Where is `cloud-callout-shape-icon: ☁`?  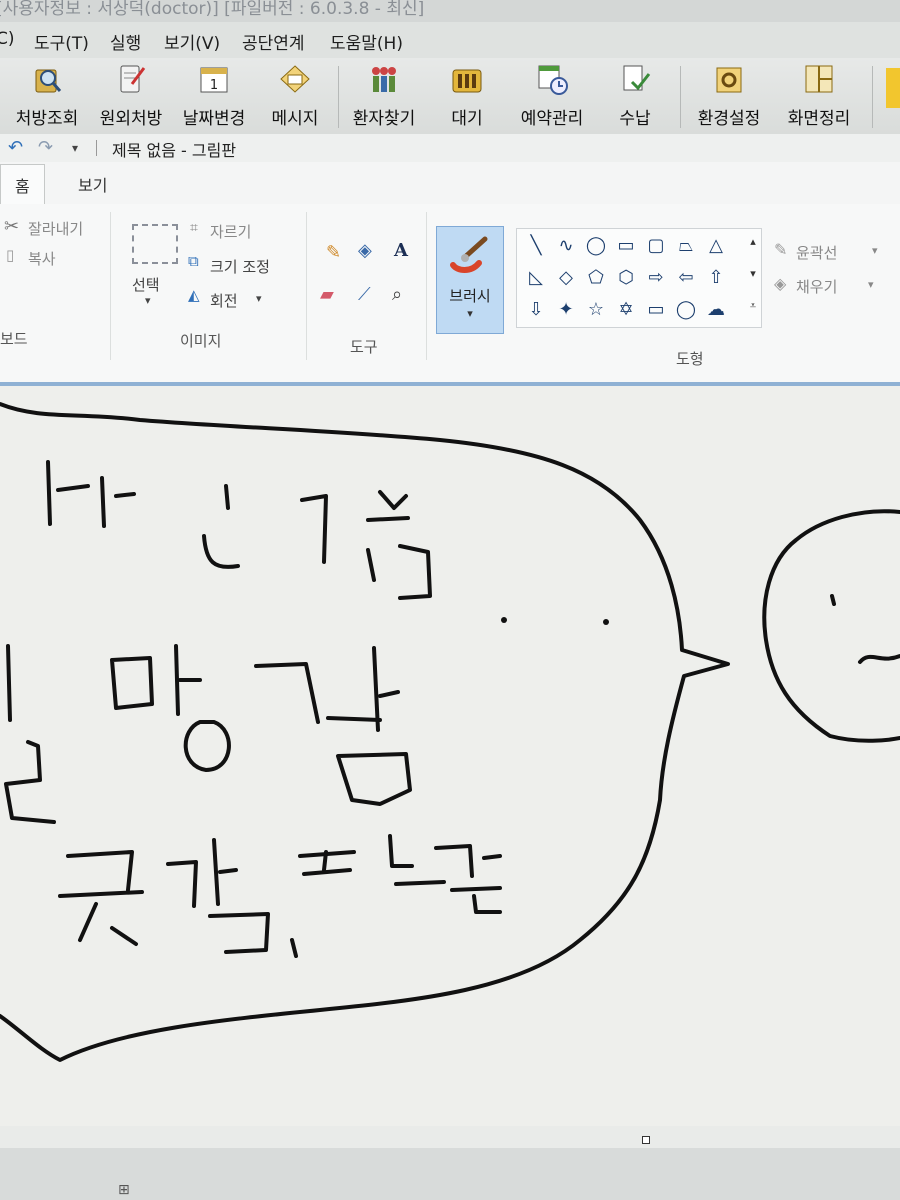 cloud-callout-shape-icon: ☁ is located at coordinates (716, 310).